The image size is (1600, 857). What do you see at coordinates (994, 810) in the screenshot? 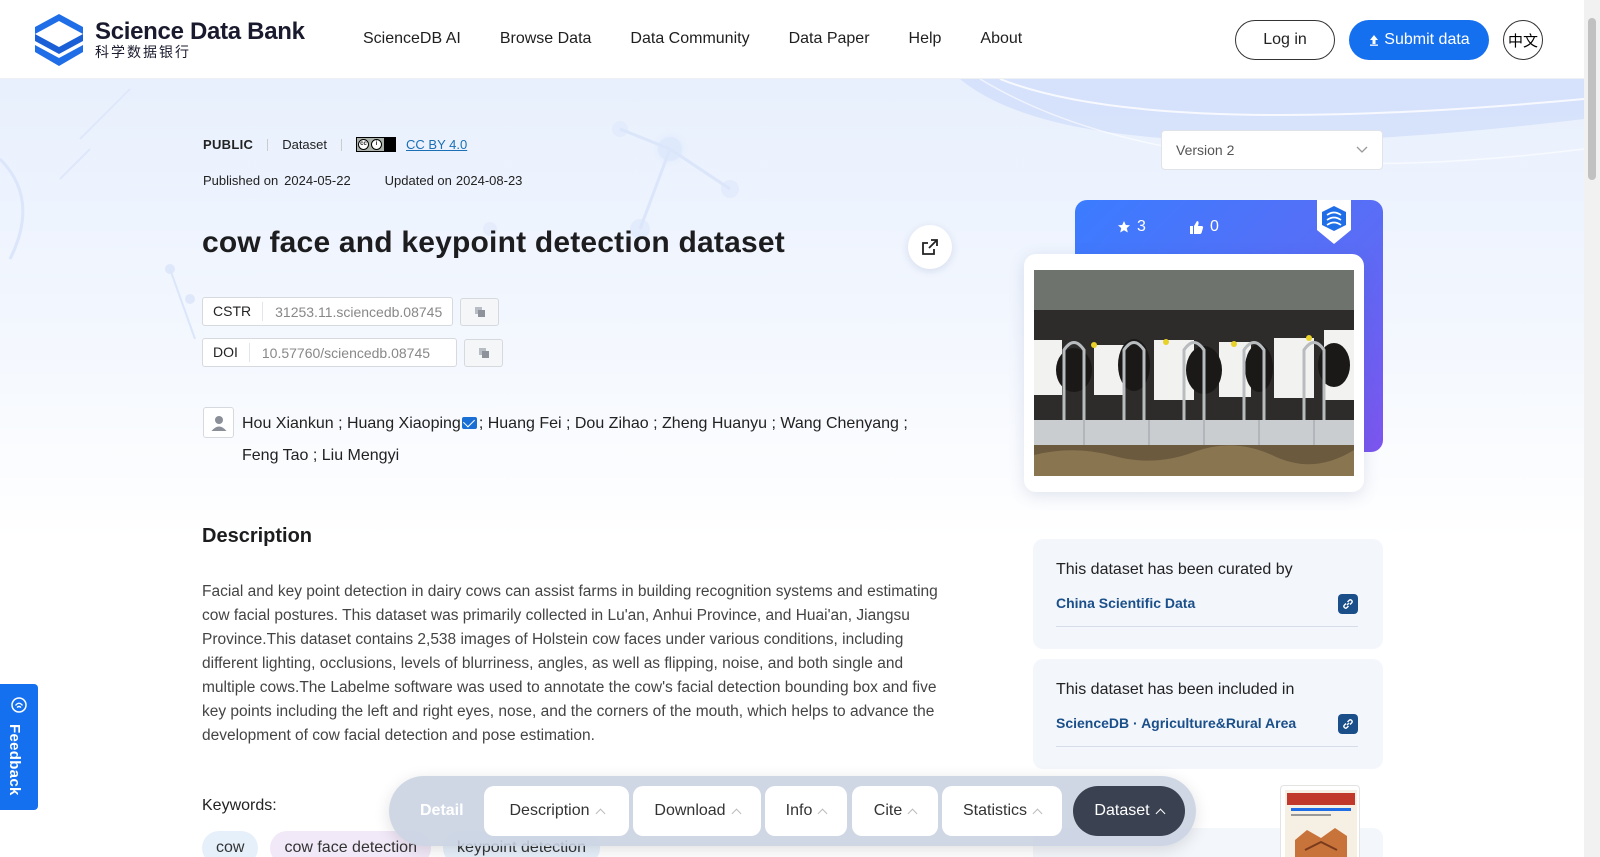
I see `tab-label: Statistics` at bounding box center [994, 810].